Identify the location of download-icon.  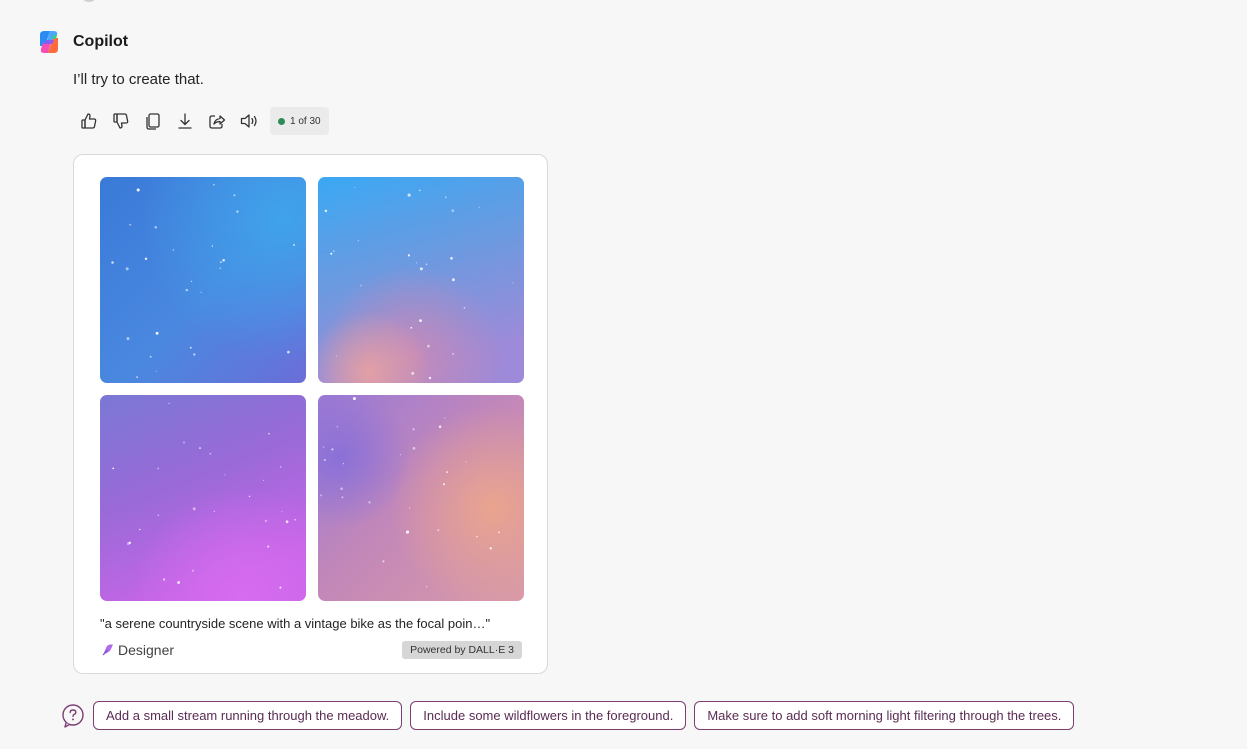
(185, 121).